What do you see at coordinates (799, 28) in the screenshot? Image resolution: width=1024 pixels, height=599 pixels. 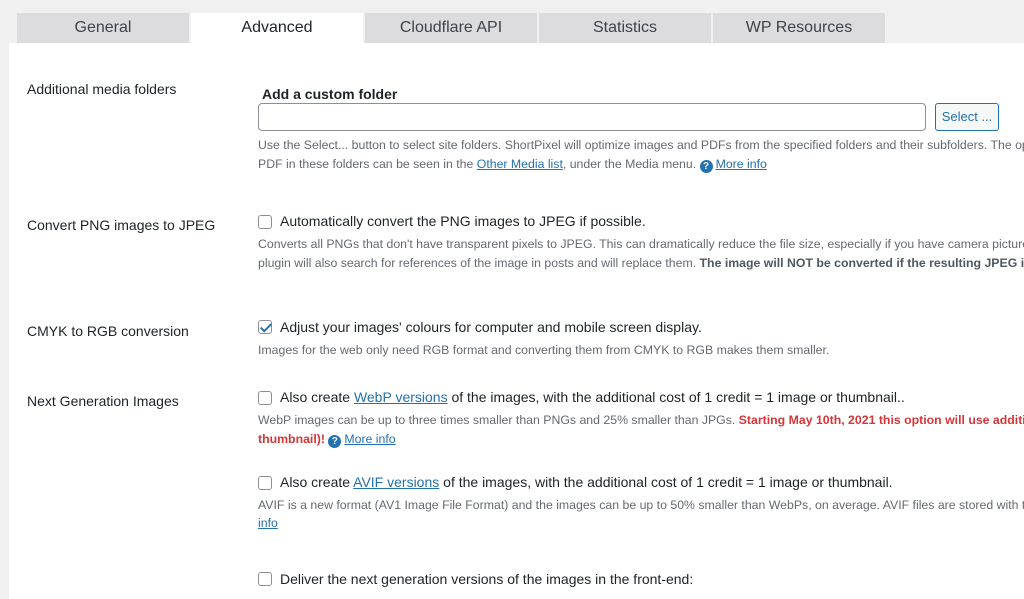 I see `tab-wp-resources: WP Resources` at bounding box center [799, 28].